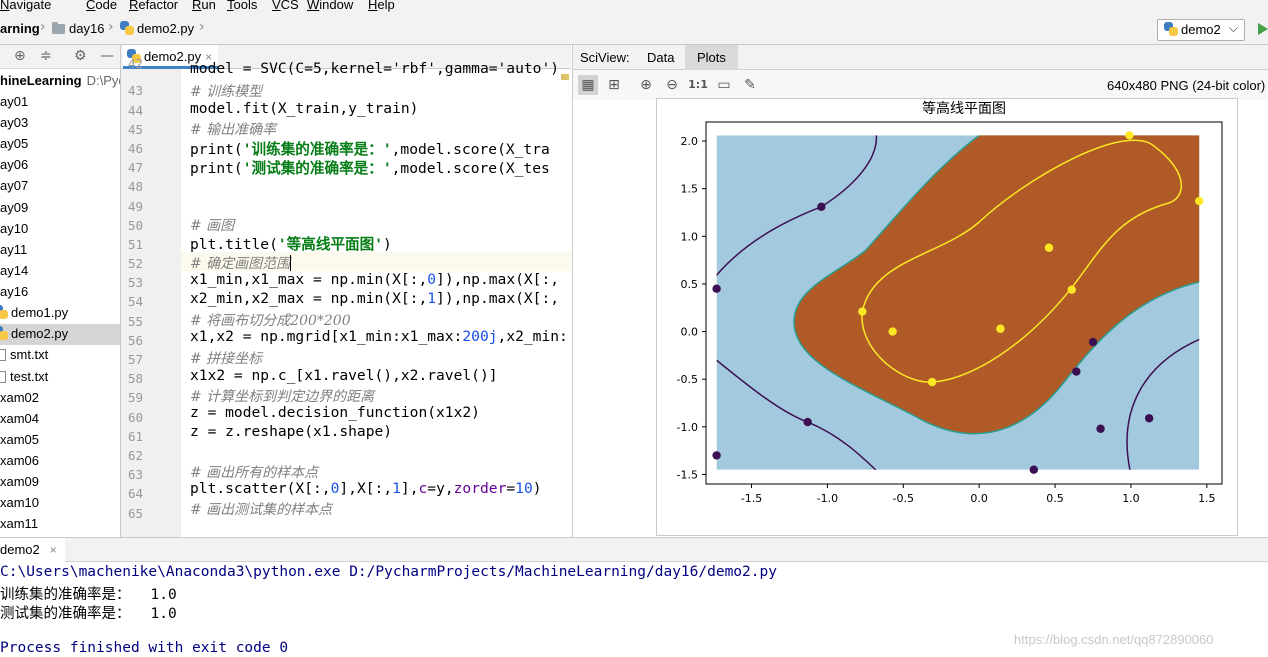  Describe the element at coordinates (344, 375) in the screenshot. I see `code-line-58: x1x2 = np.c_[x1.ravel(),x2.ravel()]` at that location.